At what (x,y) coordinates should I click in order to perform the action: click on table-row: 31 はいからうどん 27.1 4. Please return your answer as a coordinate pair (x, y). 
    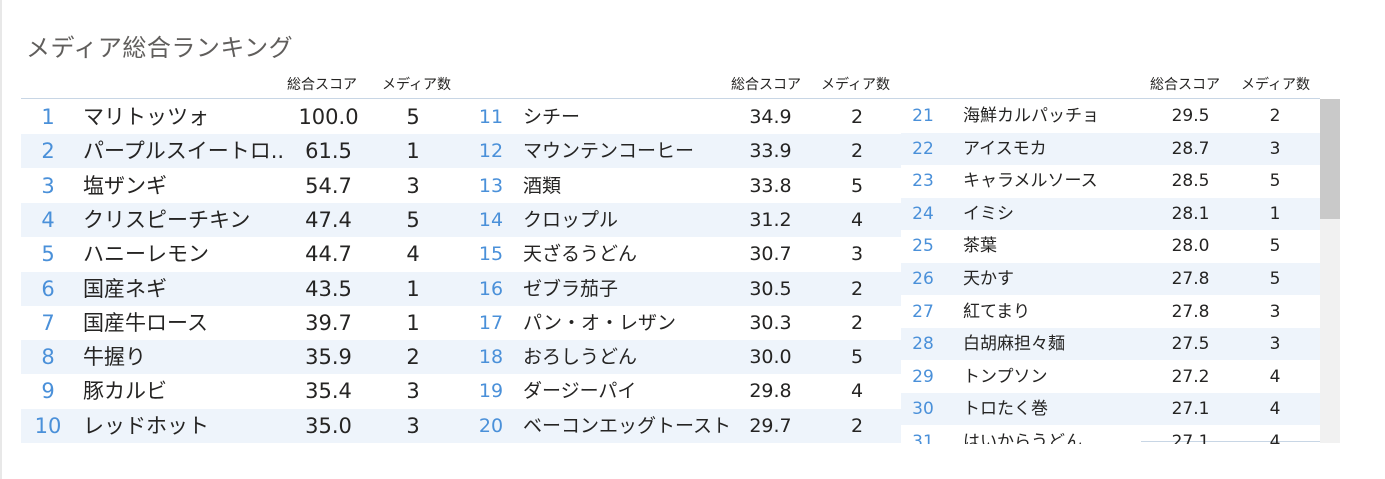
    Looking at the image, I should click on (1110, 435).